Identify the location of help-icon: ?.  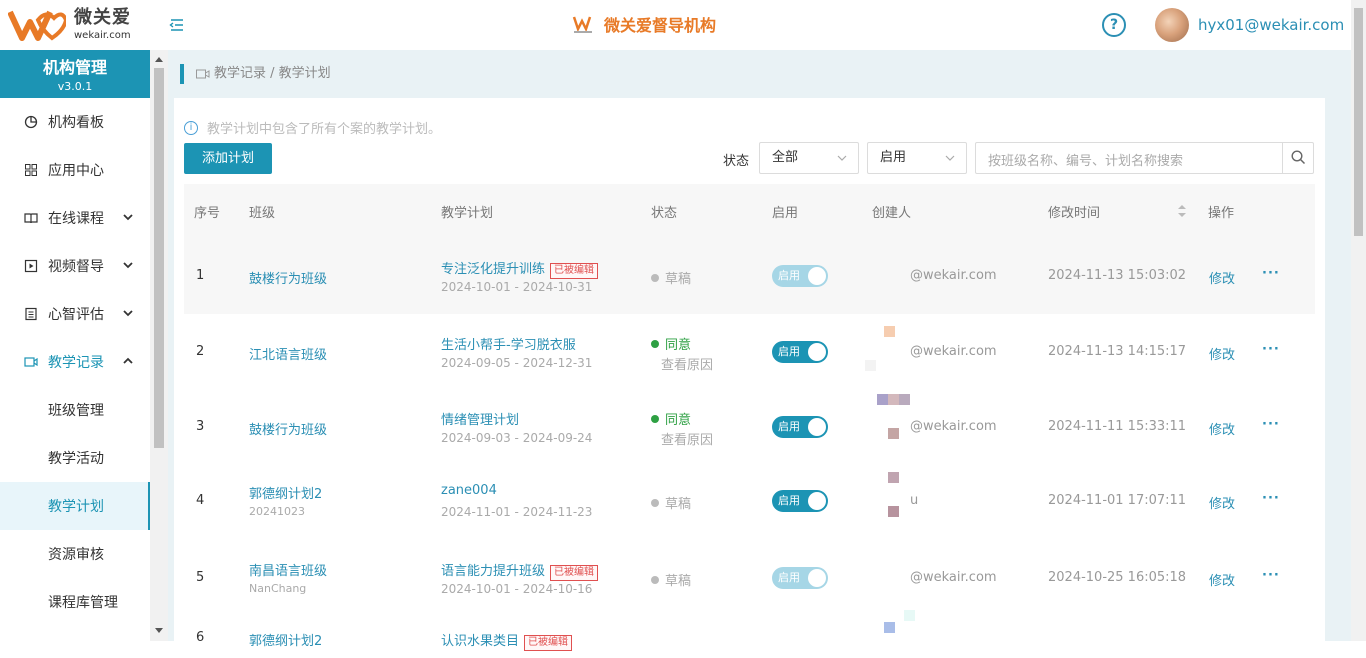
(1114, 25).